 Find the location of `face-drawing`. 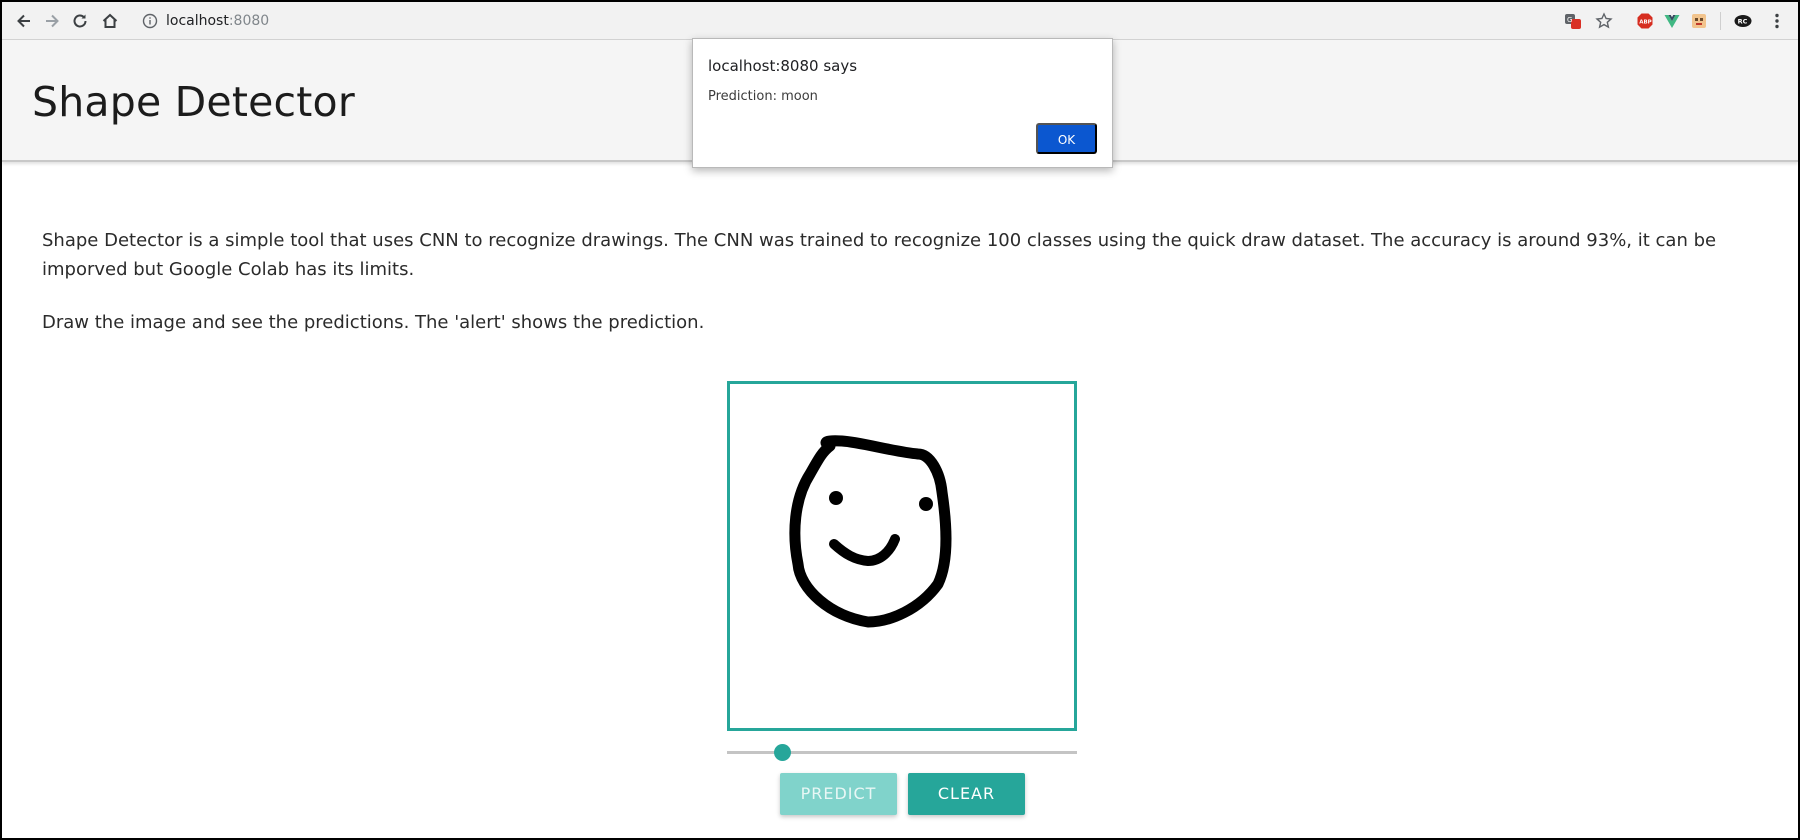

face-drawing is located at coordinates (870, 531).